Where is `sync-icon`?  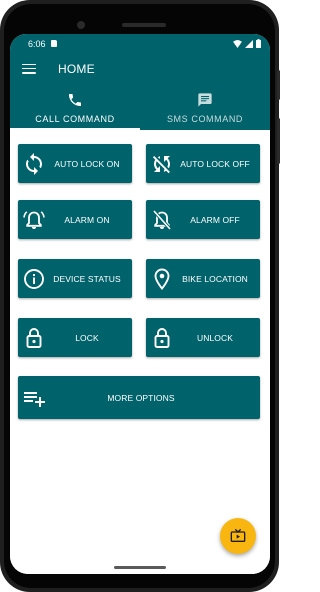
sync-icon is located at coordinates (34, 163).